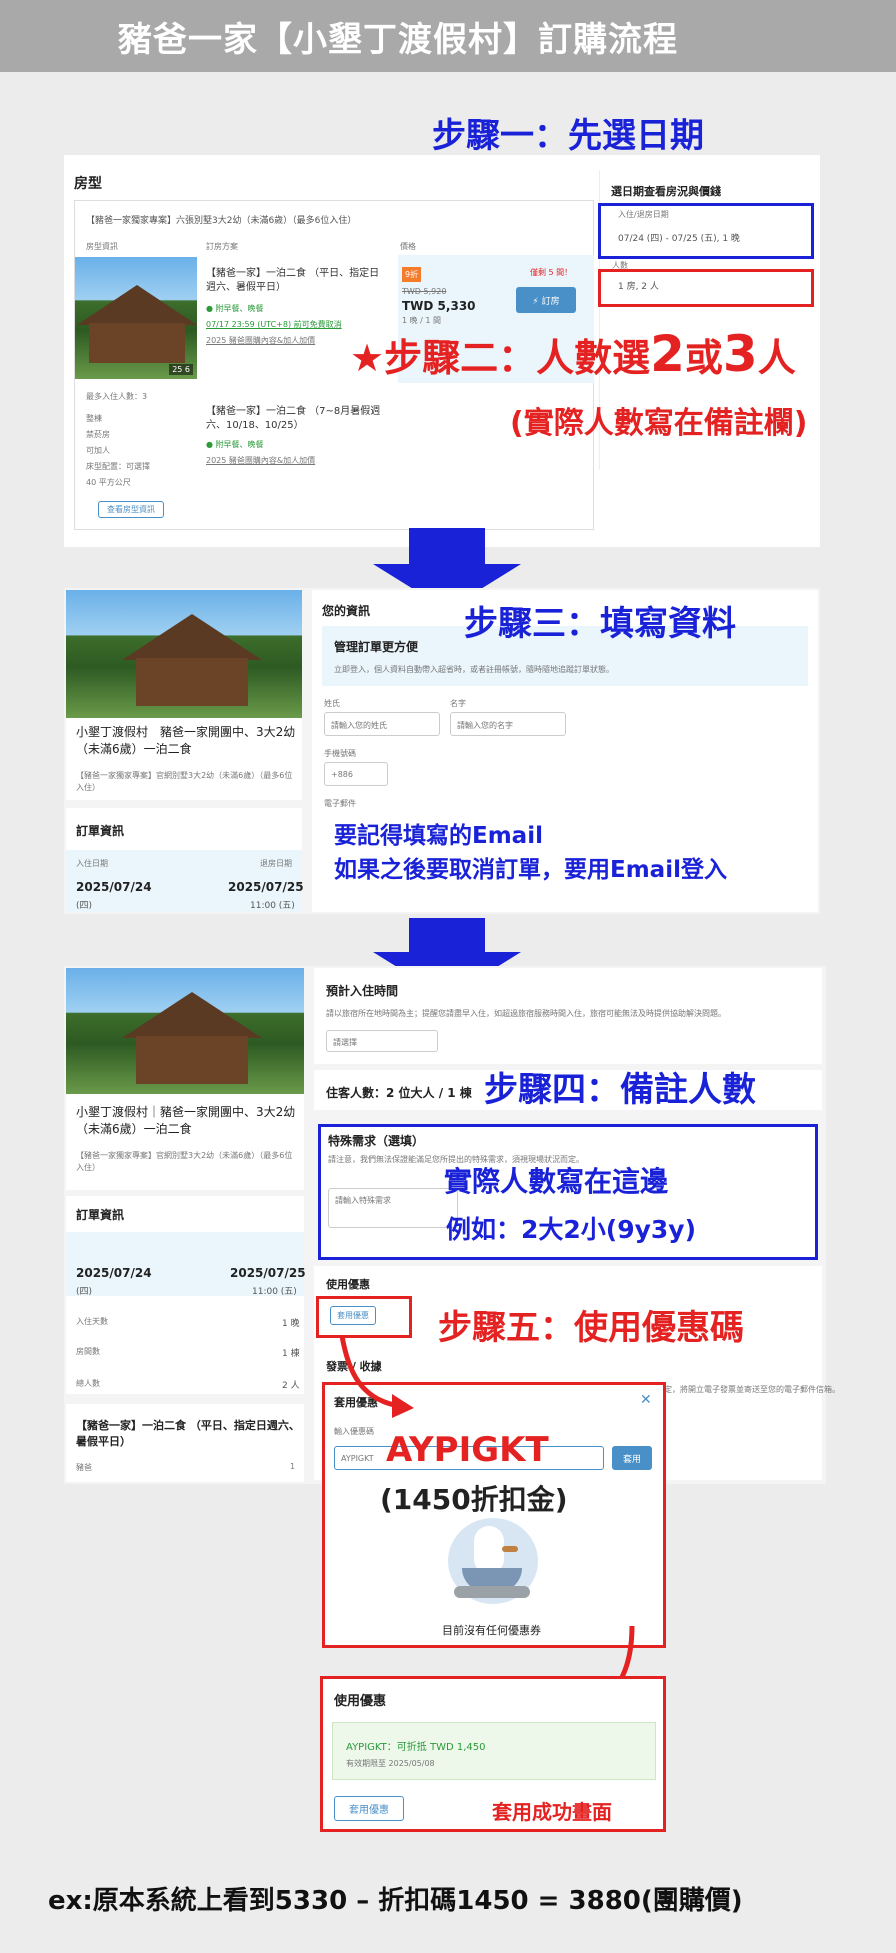  I want to click on plan1-meal: ● 附早餐、晚餐, so click(235, 308).